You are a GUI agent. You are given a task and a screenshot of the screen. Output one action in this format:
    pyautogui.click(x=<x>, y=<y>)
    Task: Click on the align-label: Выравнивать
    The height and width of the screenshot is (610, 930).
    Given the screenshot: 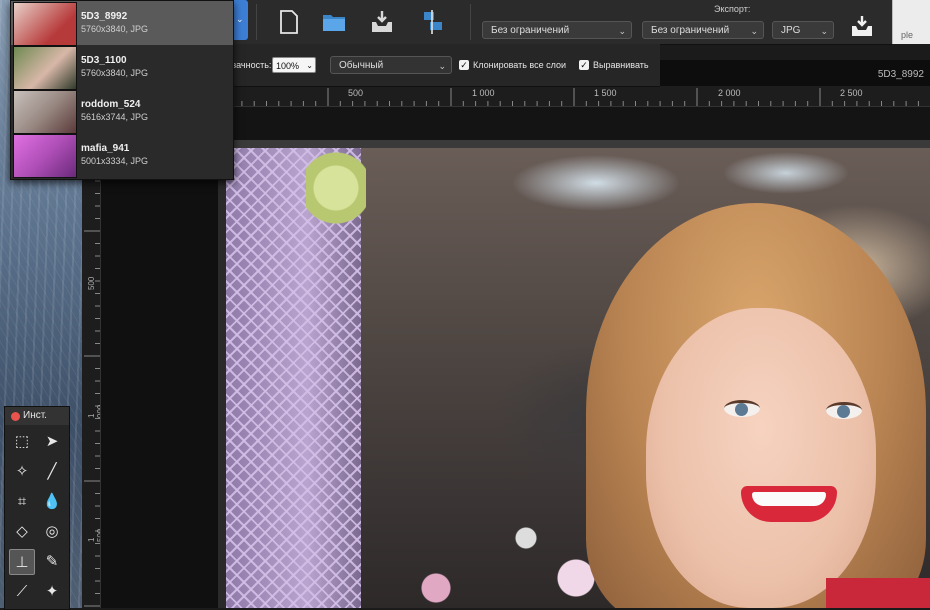 What is the action you would take?
    pyautogui.click(x=621, y=65)
    